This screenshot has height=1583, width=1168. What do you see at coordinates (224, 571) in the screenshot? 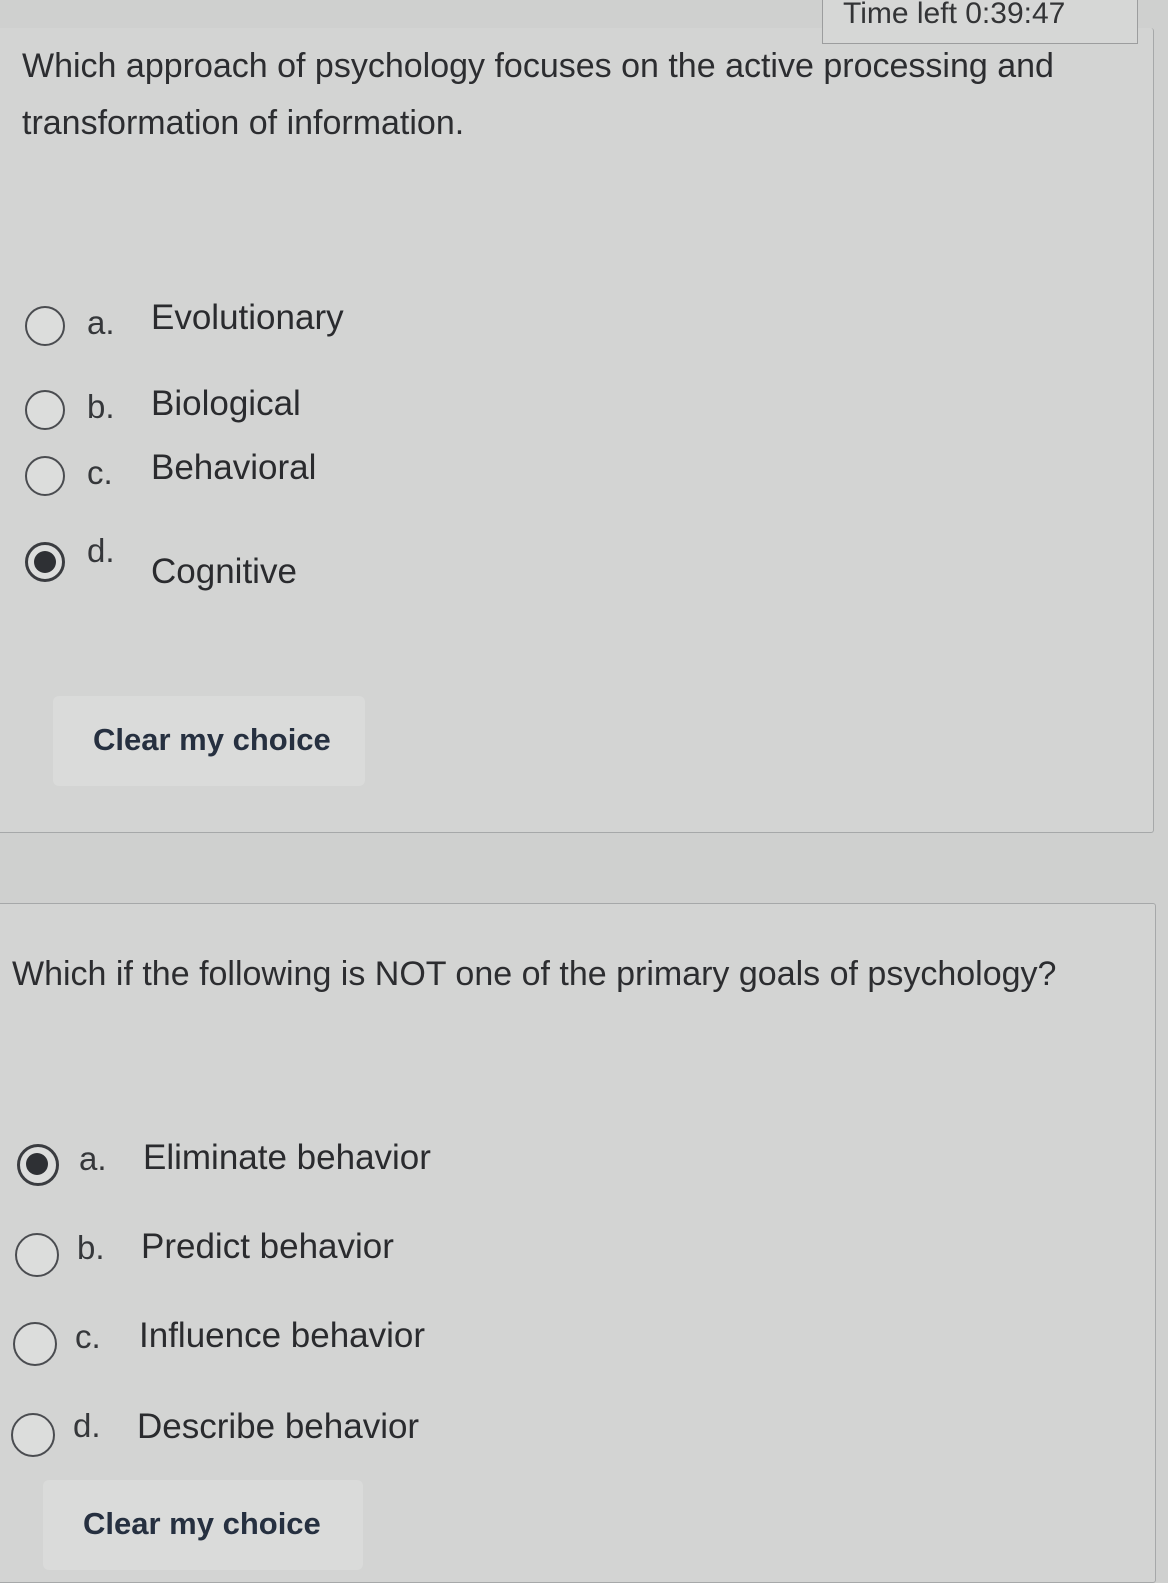
I see `option-label: Cognitive` at bounding box center [224, 571].